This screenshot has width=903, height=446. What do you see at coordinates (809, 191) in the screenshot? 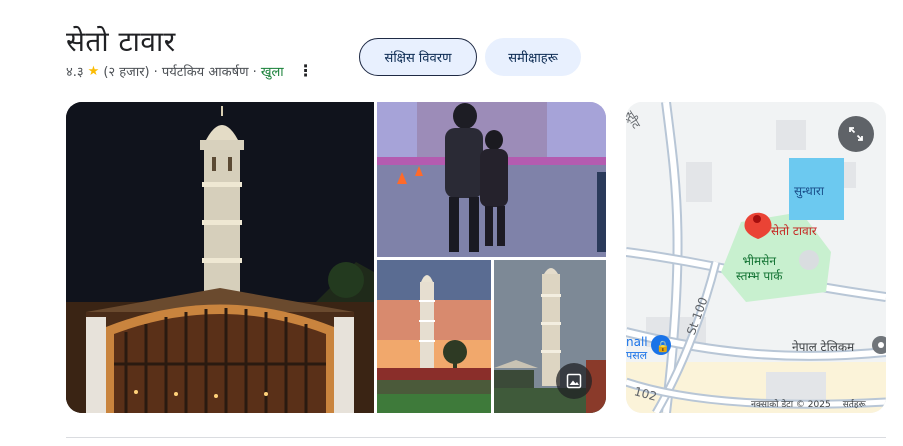
I see `map-label-sundhara: सुन्धारा` at bounding box center [809, 191].